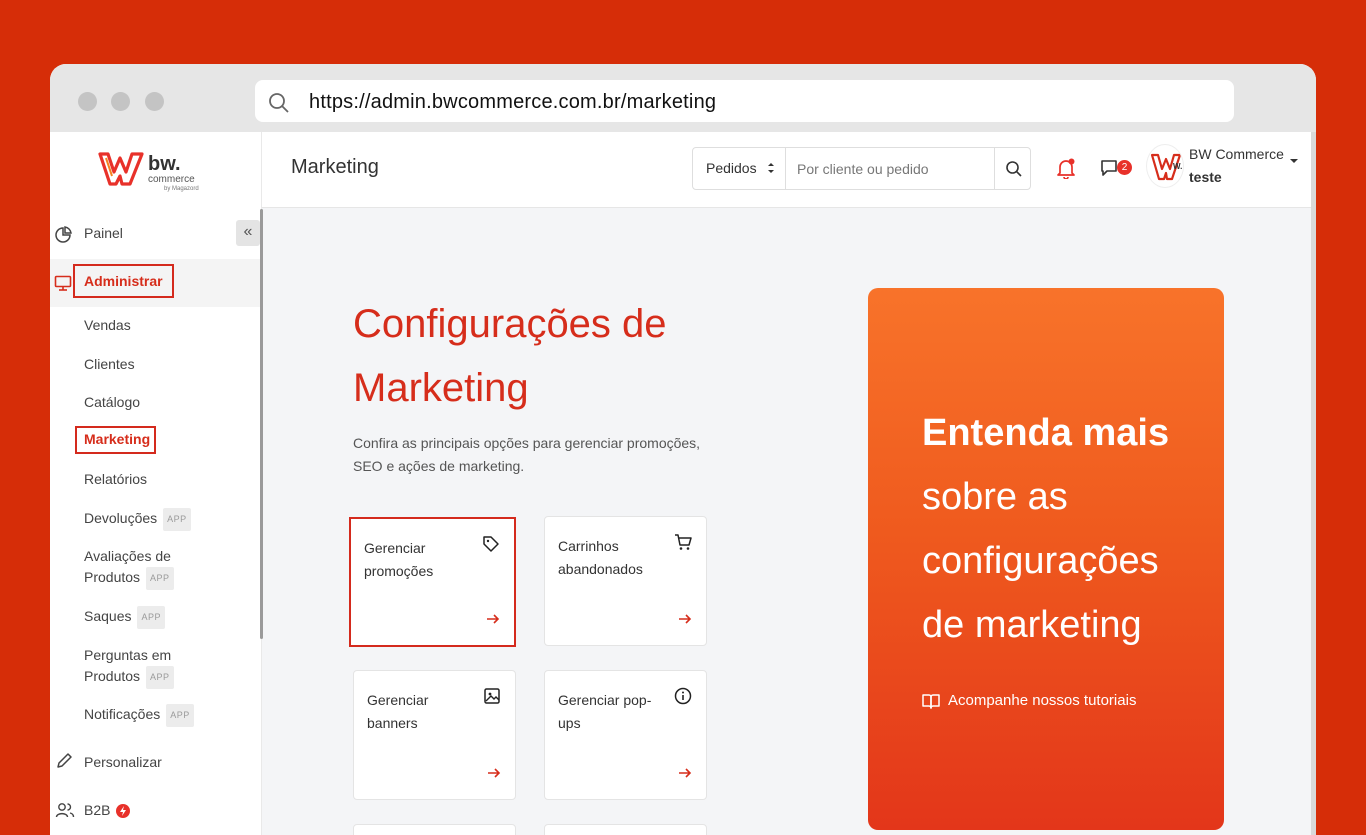 The height and width of the screenshot is (835, 1366). Describe the element at coordinates (335, 167) in the screenshot. I see `page-title: Marketing` at that location.